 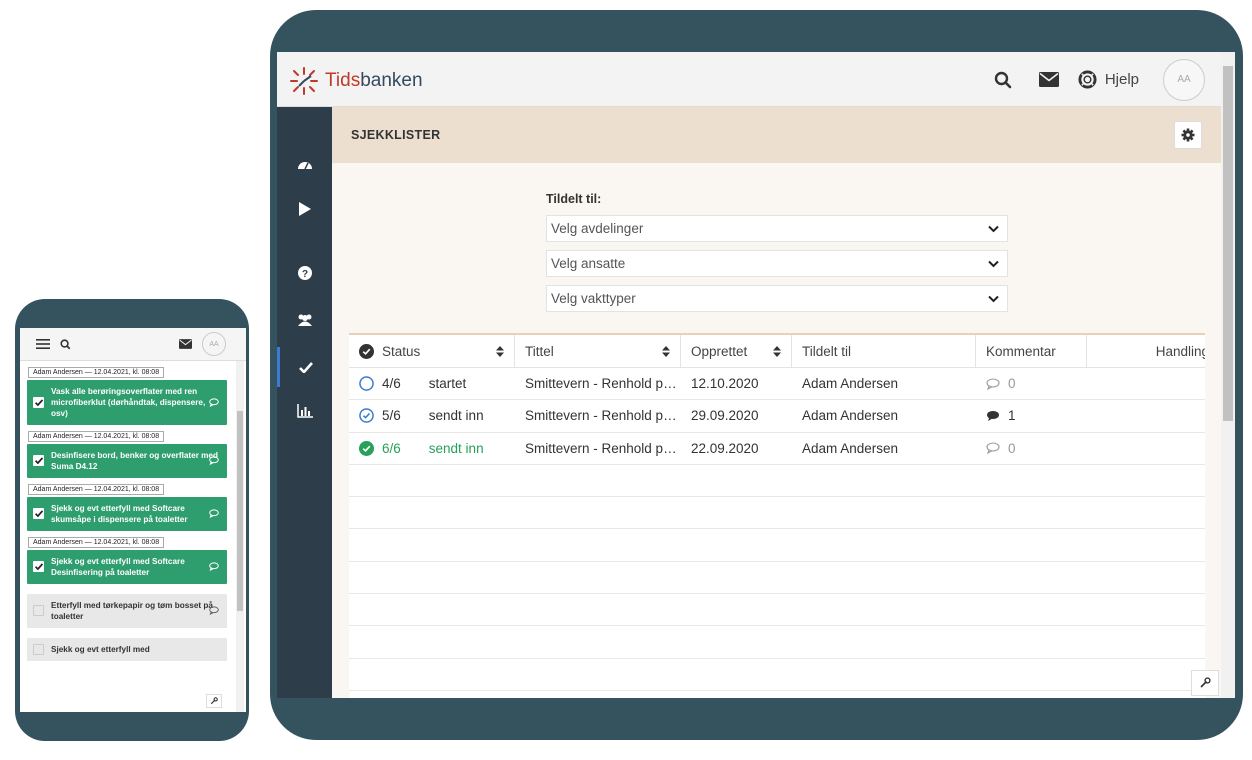 I want to click on column-comment: Kommentar, so click(x=1031, y=351).